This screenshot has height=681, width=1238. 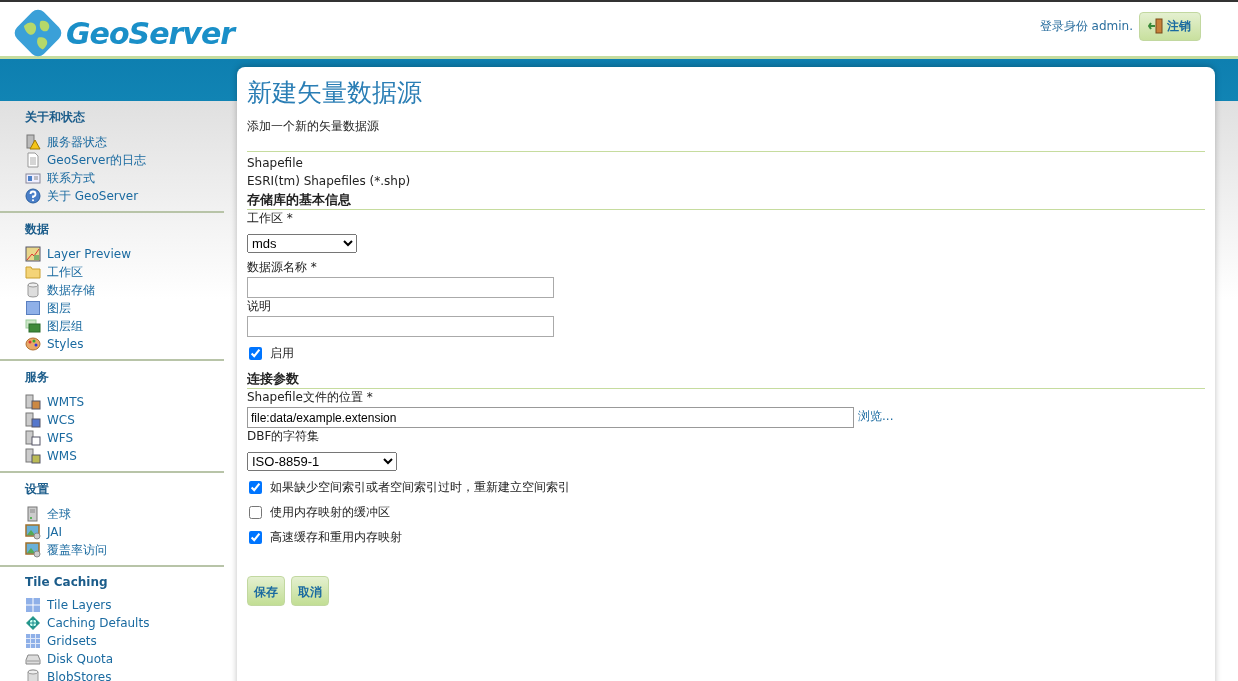 I want to click on server-warning-icon, so click(x=33, y=142).